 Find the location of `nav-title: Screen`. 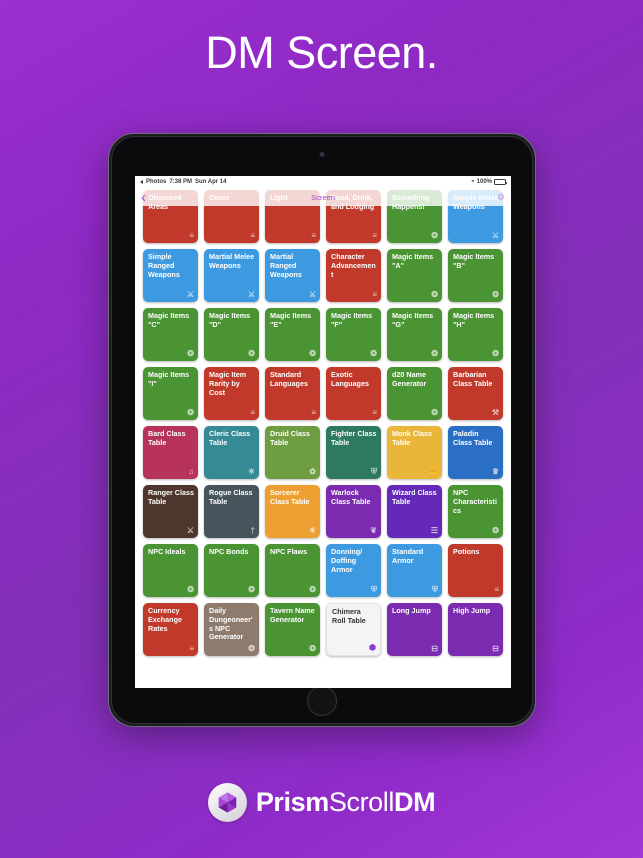

nav-title: Screen is located at coordinates (323, 197).